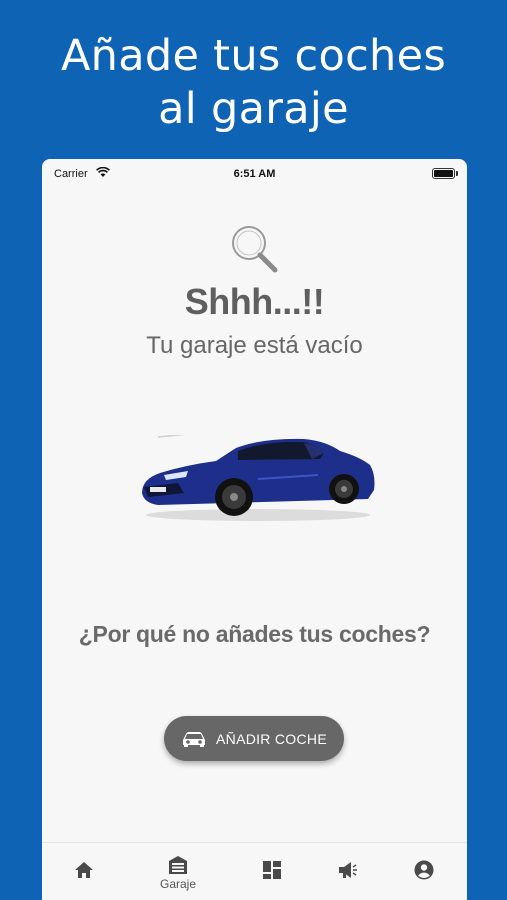  I want to click on tab-account, so click(424, 871).